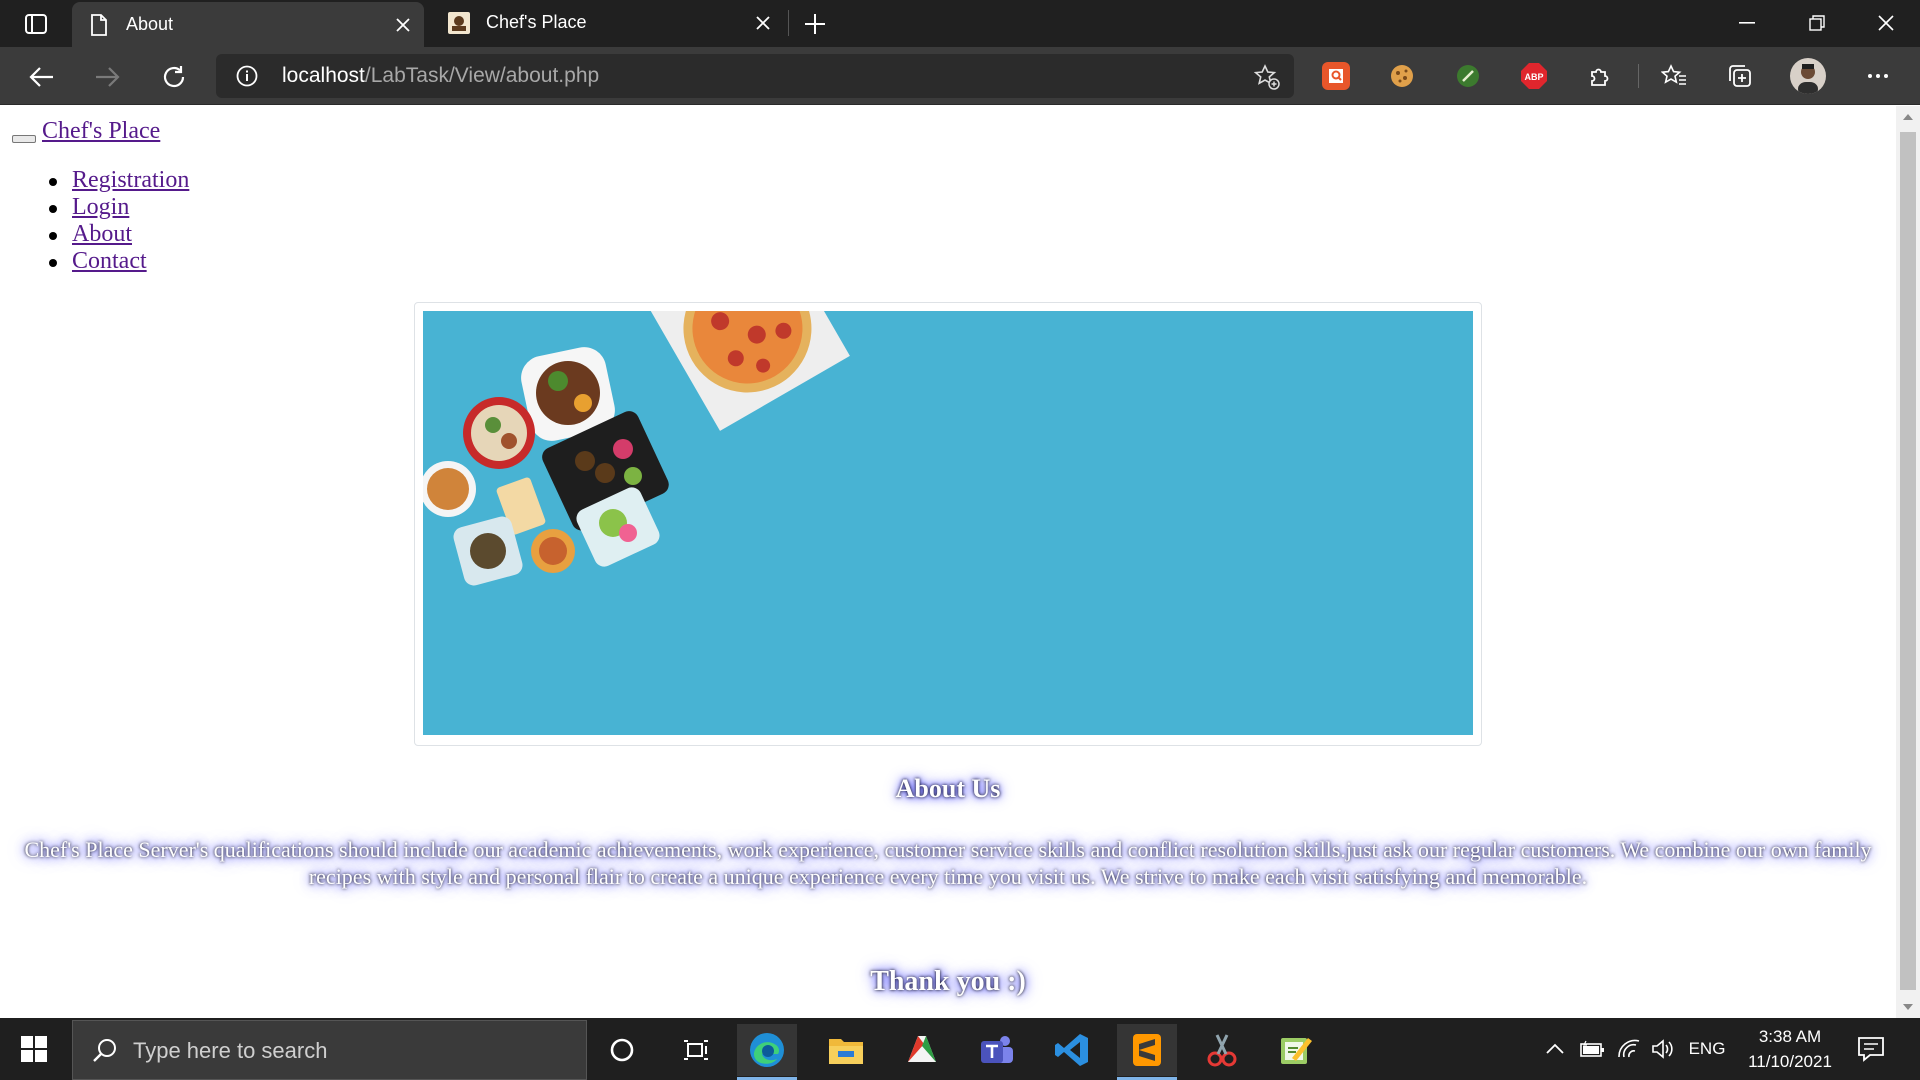 Image resolution: width=1920 pixels, height=1080 pixels. I want to click on task-view-icon, so click(696, 1050).